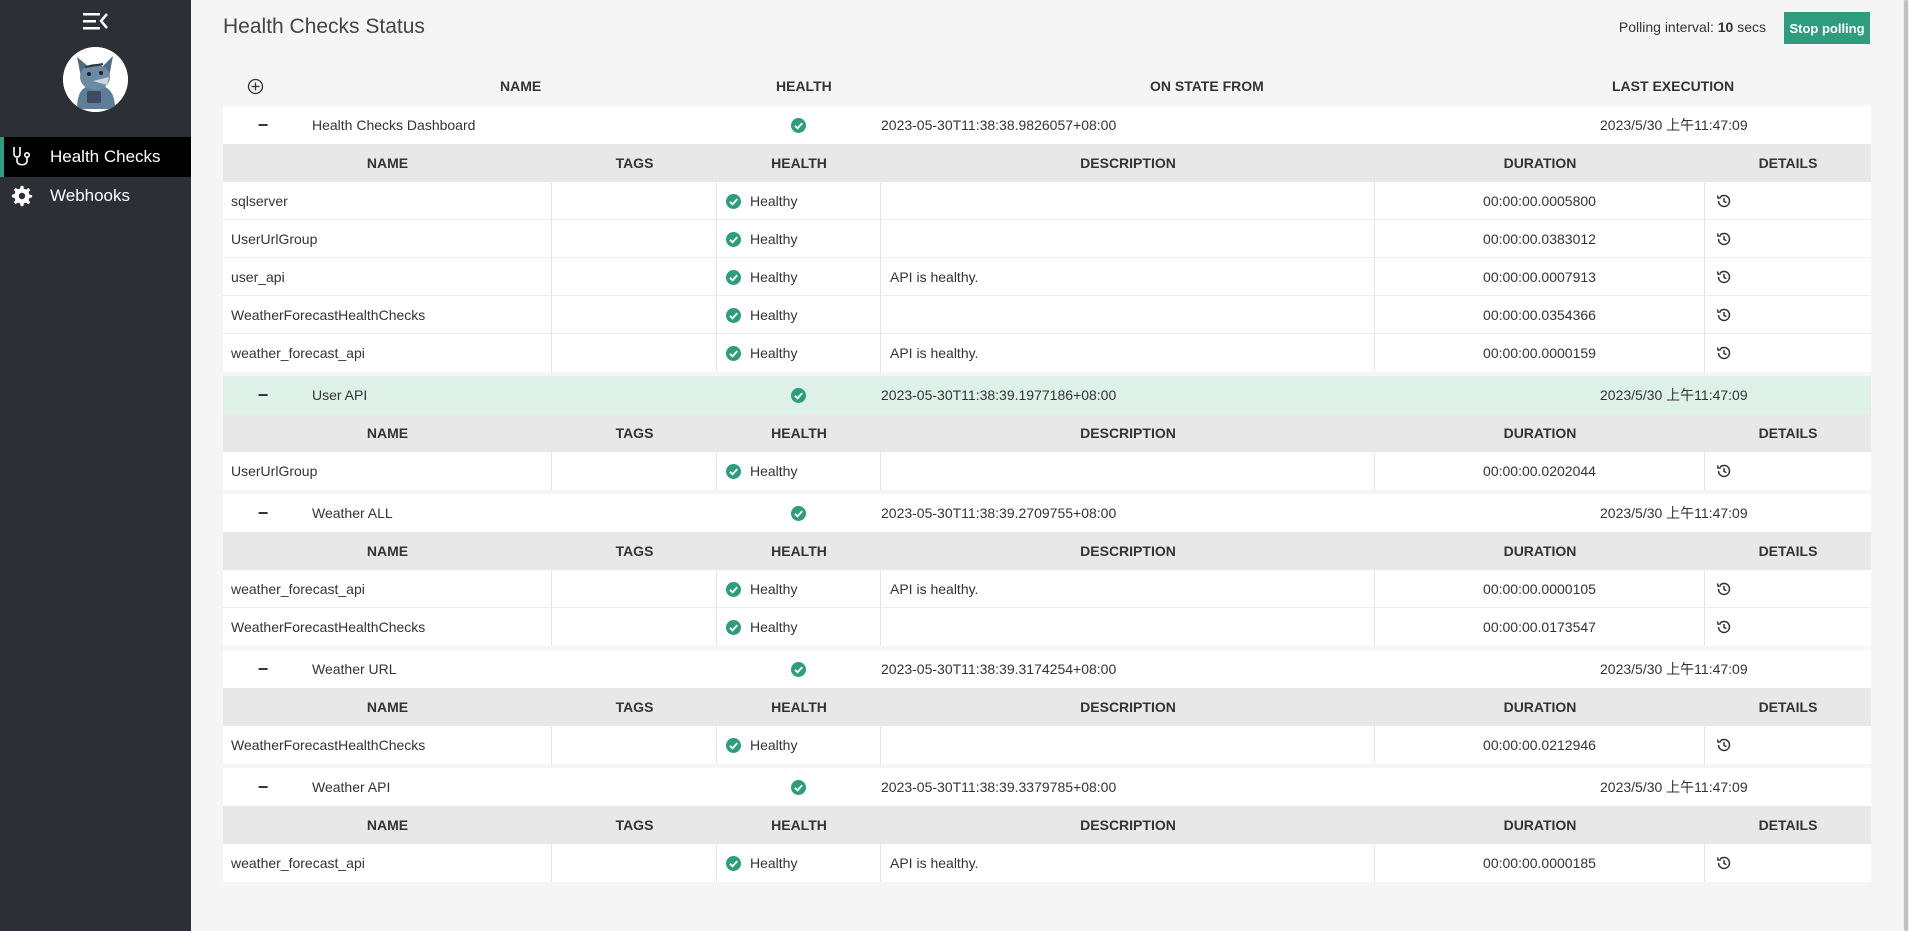  What do you see at coordinates (1540, 277) in the screenshot?
I see `entry-duration: 00:00:00.0007913` at bounding box center [1540, 277].